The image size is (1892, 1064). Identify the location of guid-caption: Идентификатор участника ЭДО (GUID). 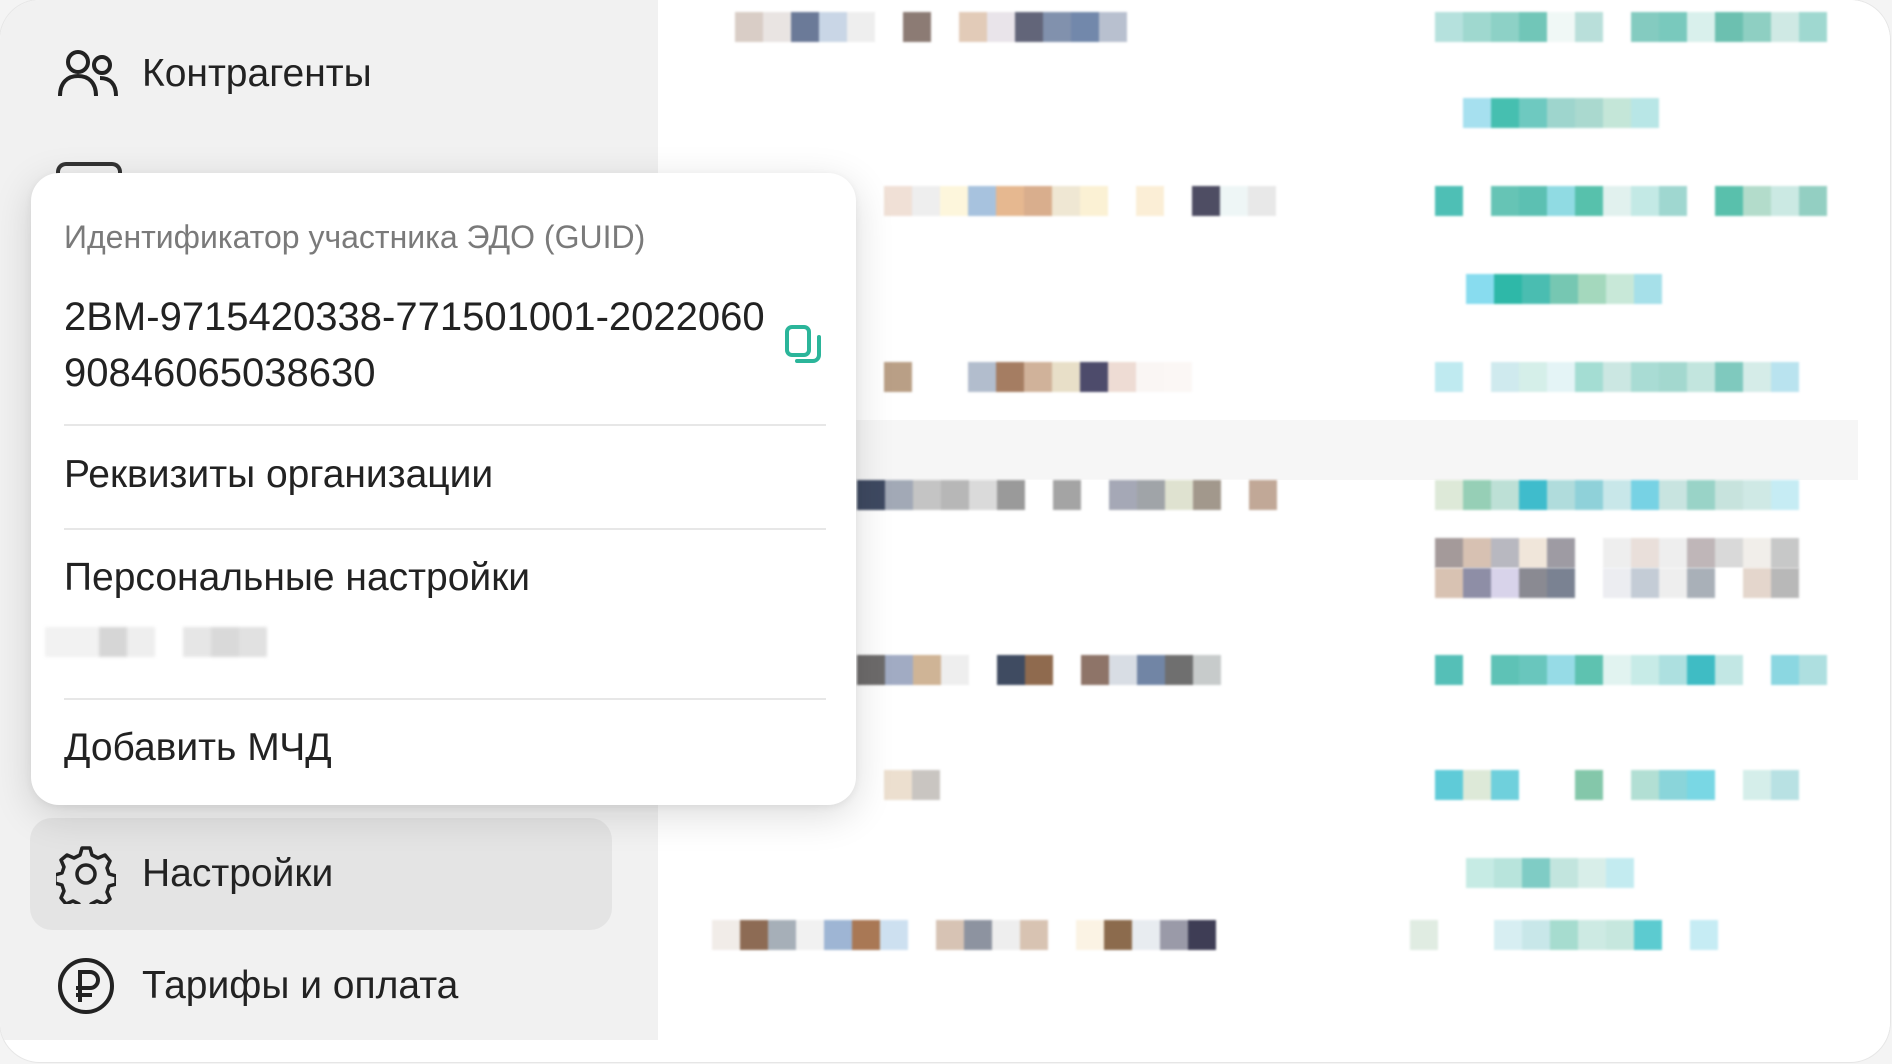
(355, 237).